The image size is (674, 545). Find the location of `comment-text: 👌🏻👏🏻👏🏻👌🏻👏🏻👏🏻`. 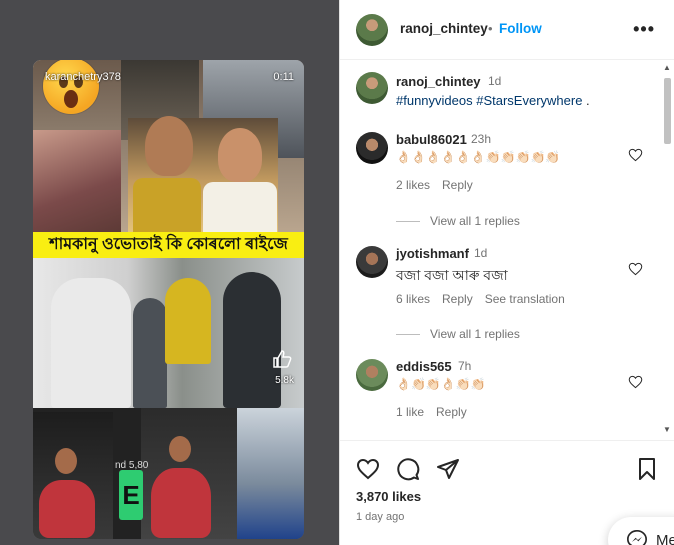

comment-text: 👌🏻👏🏻👏🏻👌🏻👏🏻👏🏻 is located at coordinates (441, 384).